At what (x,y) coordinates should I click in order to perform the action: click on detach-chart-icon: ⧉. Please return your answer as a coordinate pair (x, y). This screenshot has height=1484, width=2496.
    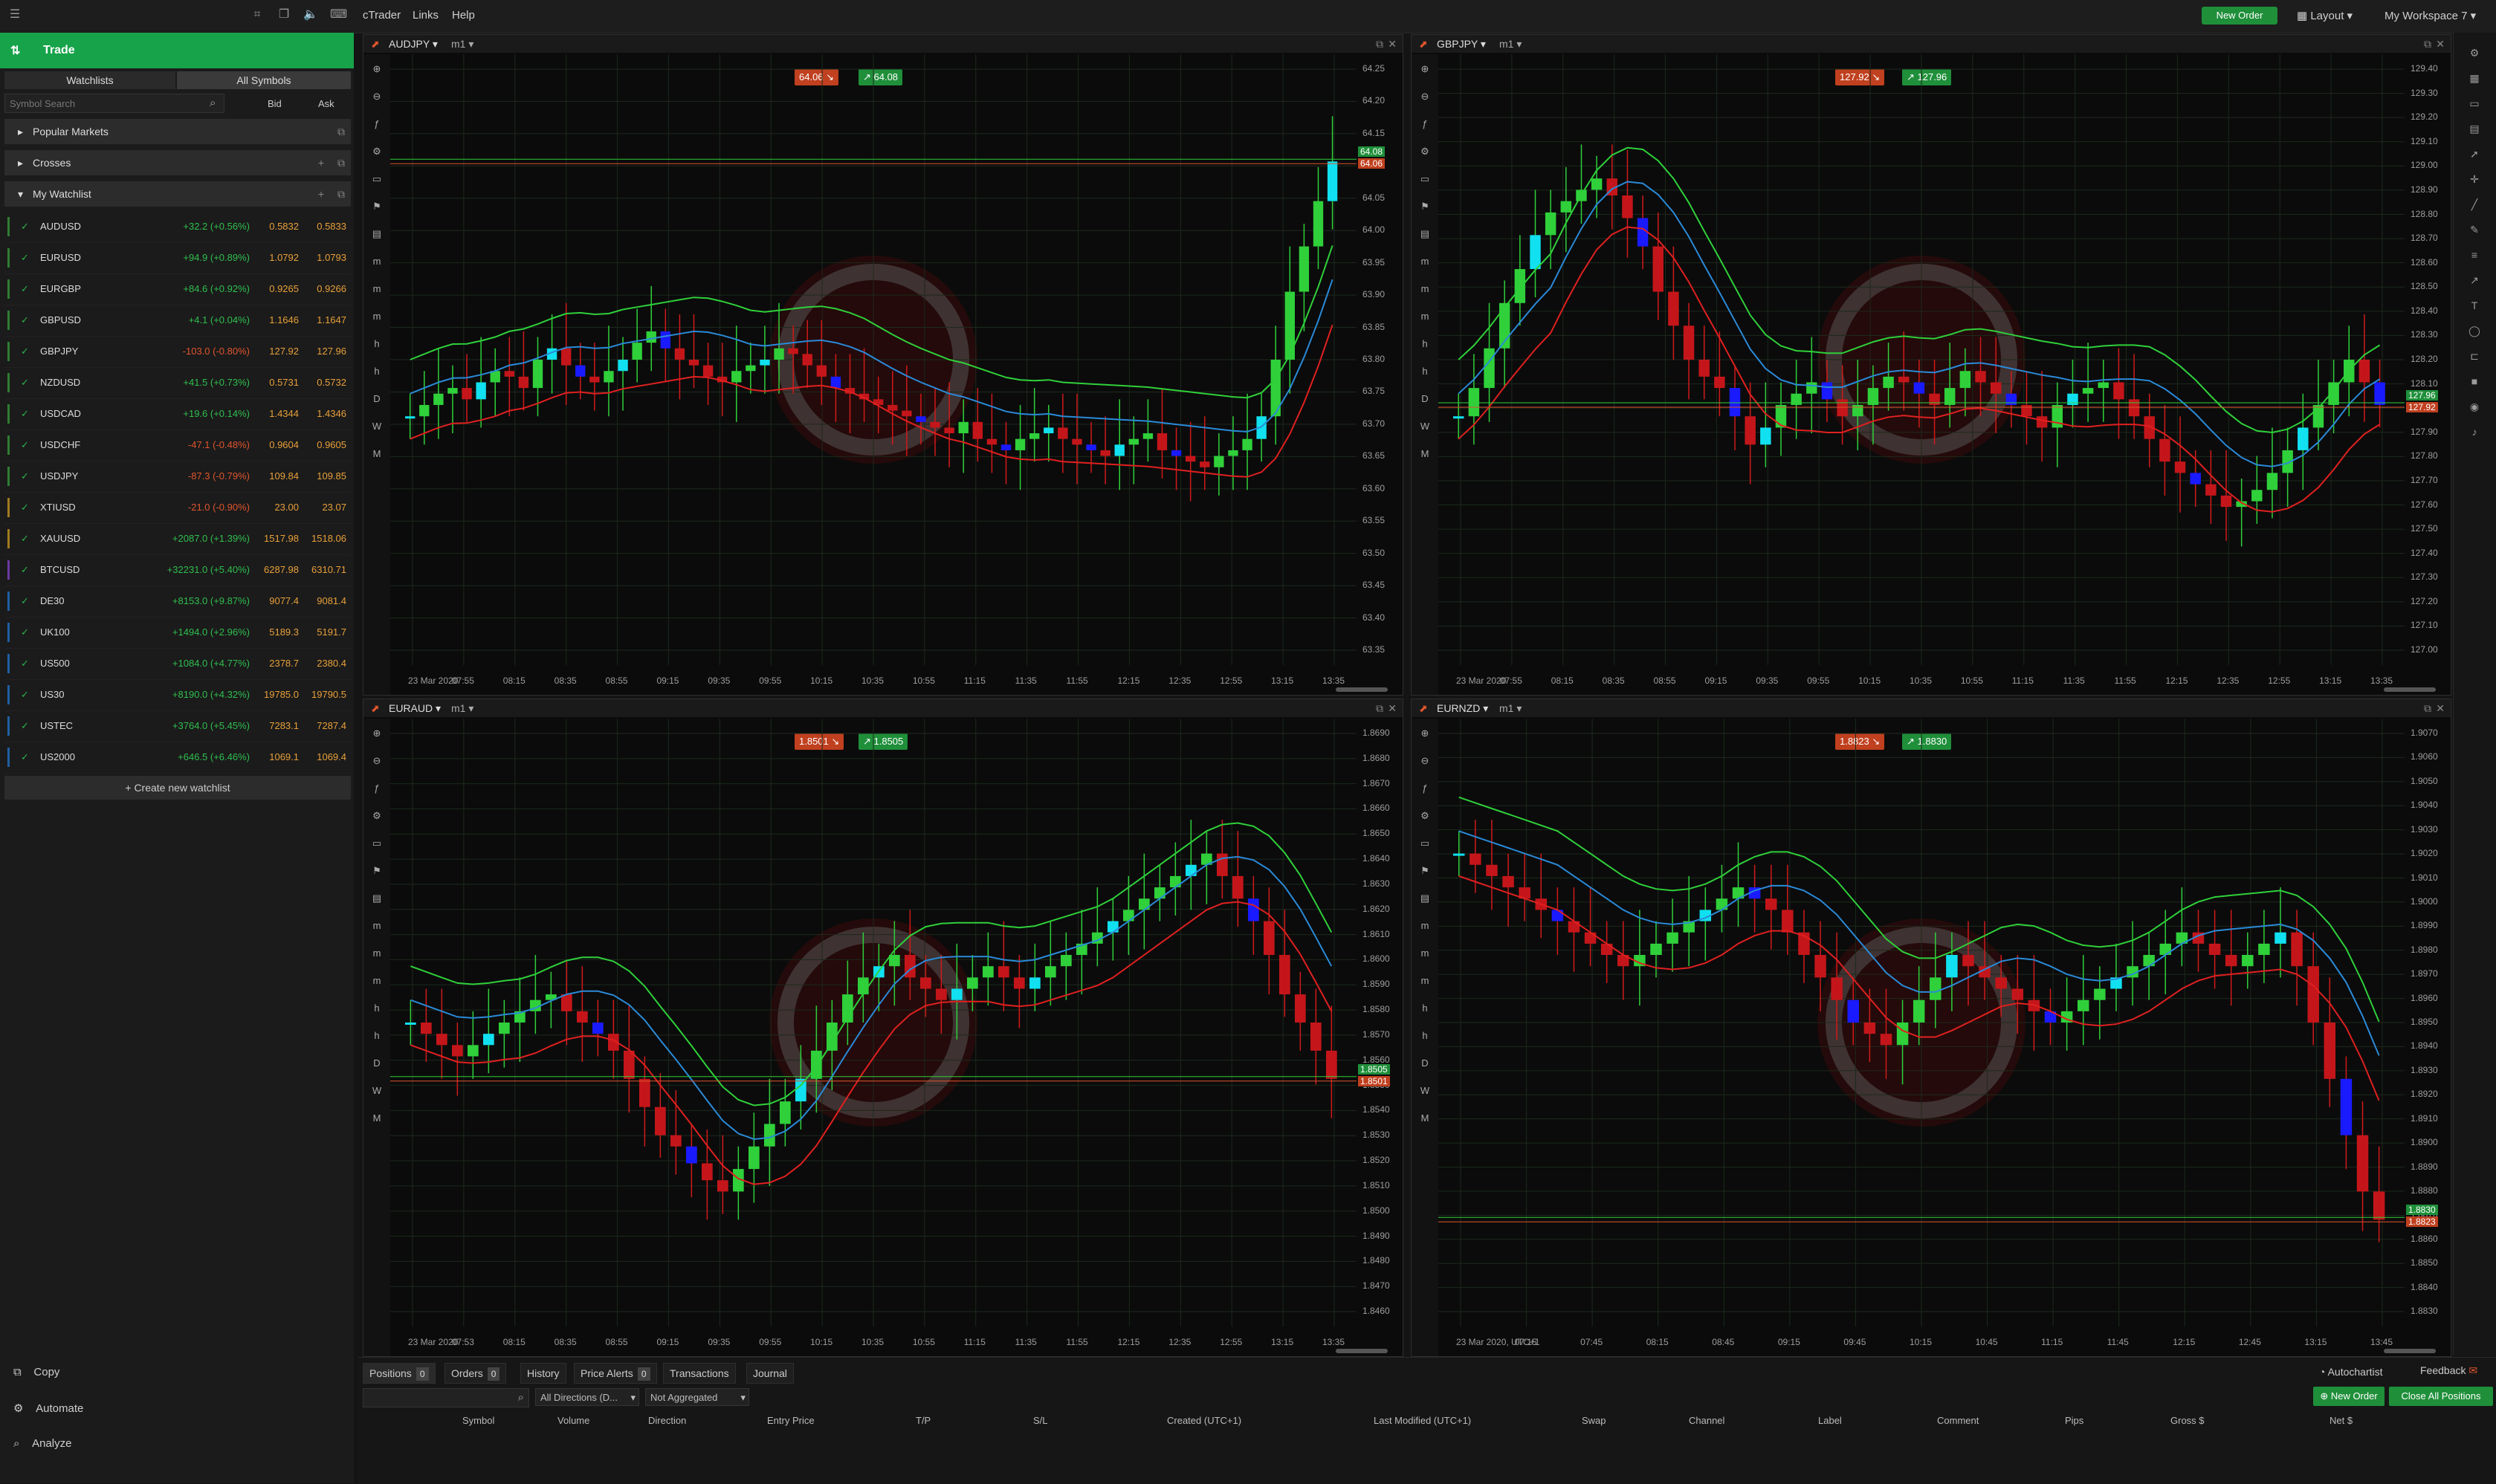
    Looking at the image, I should click on (1379, 708).